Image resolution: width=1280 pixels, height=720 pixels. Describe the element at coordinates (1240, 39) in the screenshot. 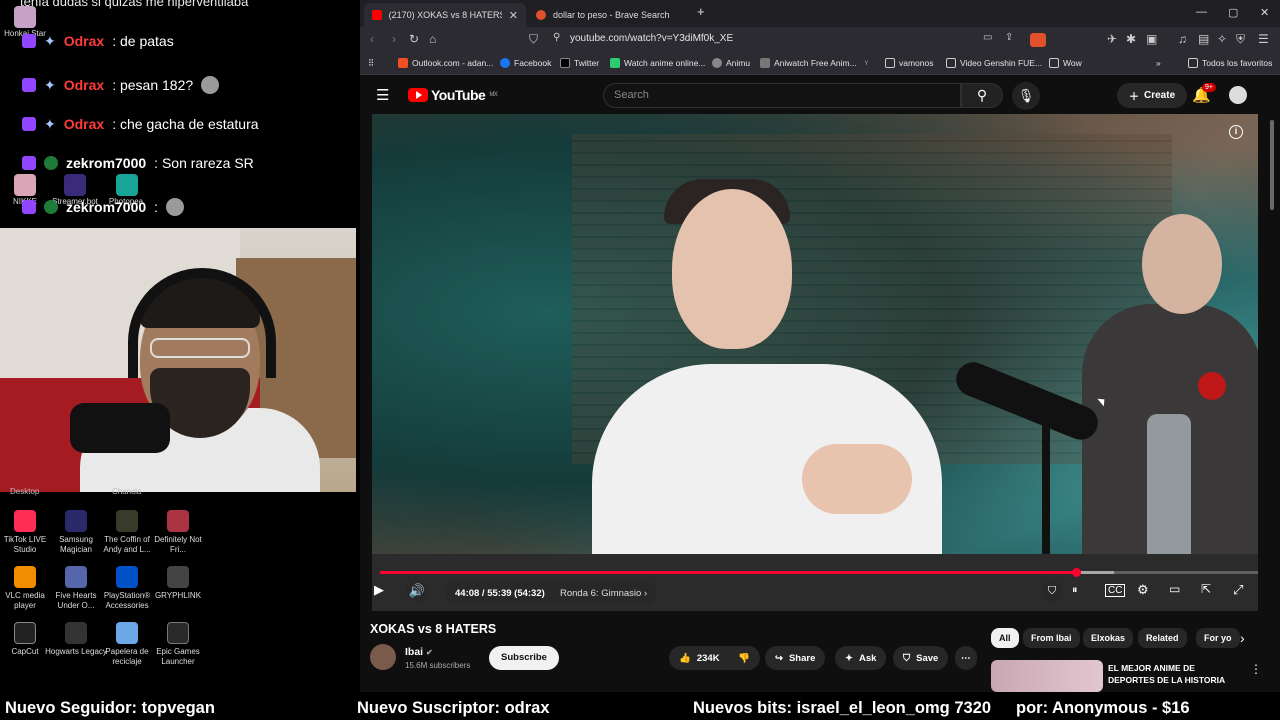

I see `vpn-icon: ⛨` at that location.